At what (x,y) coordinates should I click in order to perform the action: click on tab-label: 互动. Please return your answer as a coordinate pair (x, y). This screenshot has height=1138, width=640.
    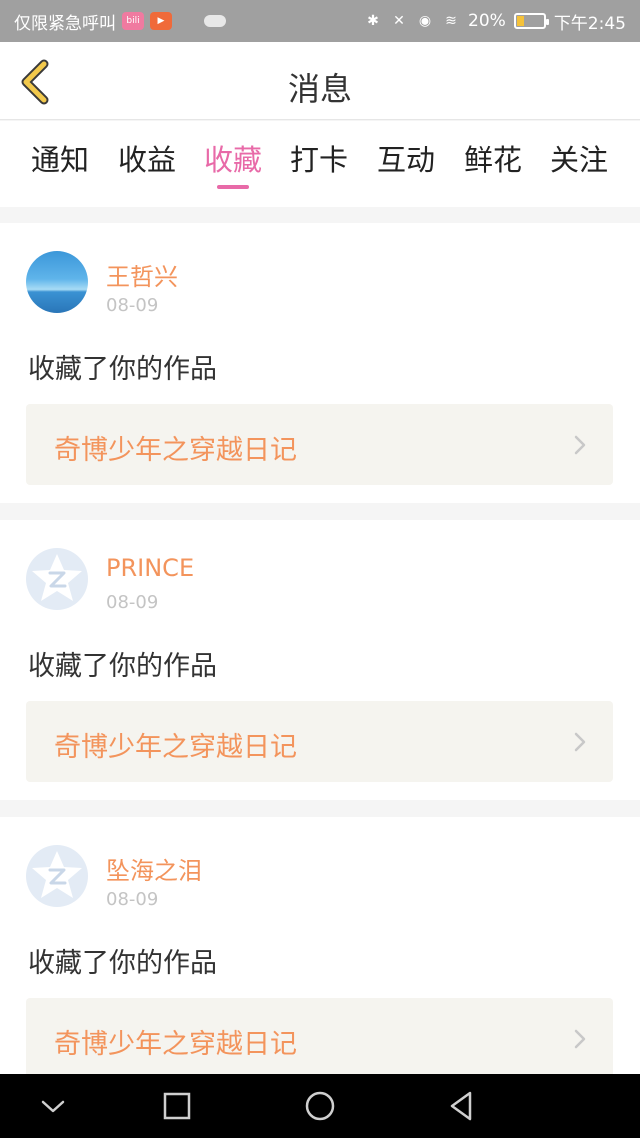
    Looking at the image, I should click on (405, 160).